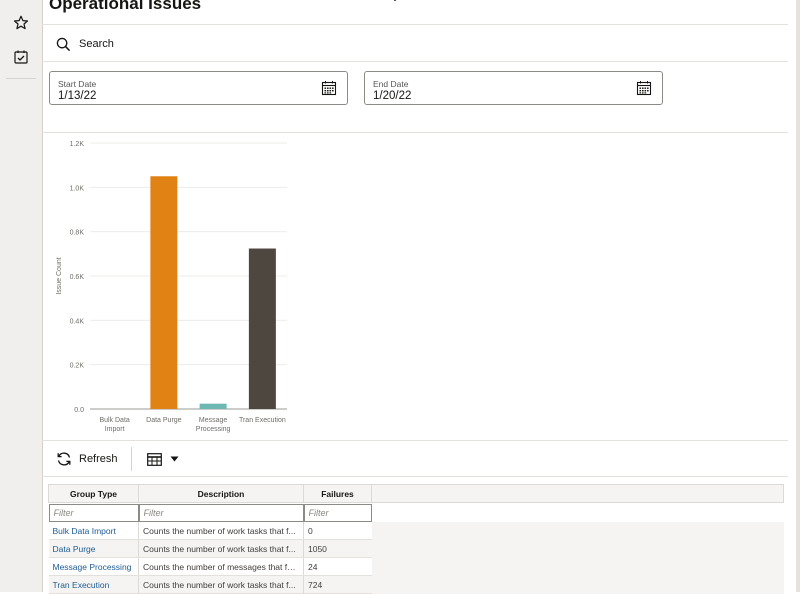 This screenshot has height=594, width=800. Describe the element at coordinates (77, 144) in the screenshot. I see `y-tick-label: 1.2K` at that location.